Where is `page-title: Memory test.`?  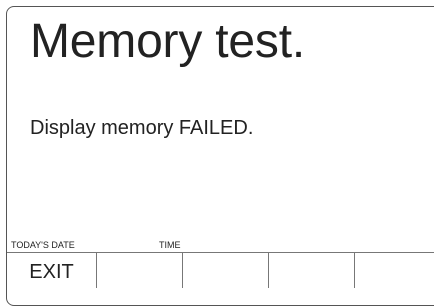
page-title: Memory test. is located at coordinates (167, 41).